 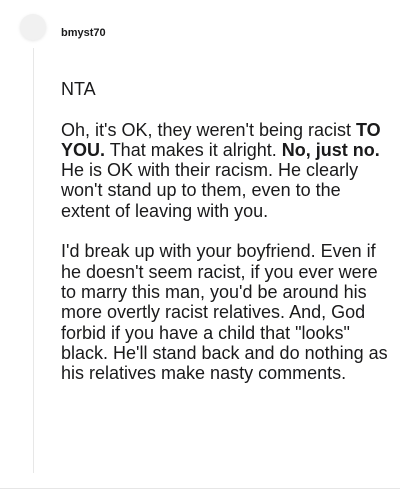 I want to click on thread-collapse-line, so click(x=33, y=260).